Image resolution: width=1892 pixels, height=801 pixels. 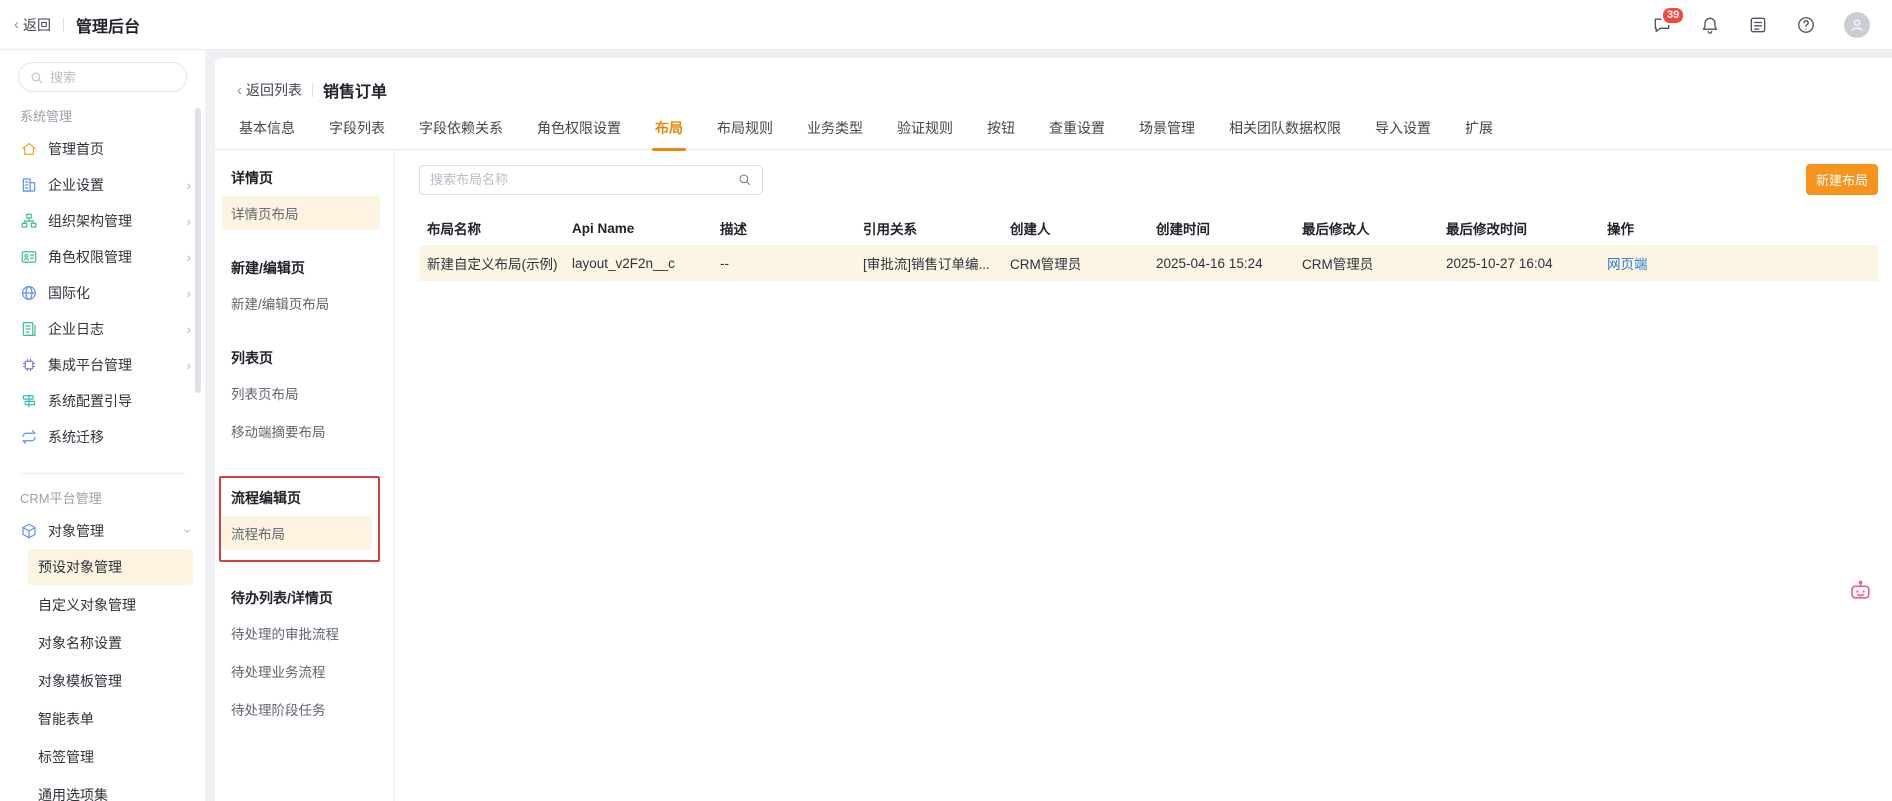 What do you see at coordinates (745, 133) in the screenshot?
I see `tab: 布局规则` at bounding box center [745, 133].